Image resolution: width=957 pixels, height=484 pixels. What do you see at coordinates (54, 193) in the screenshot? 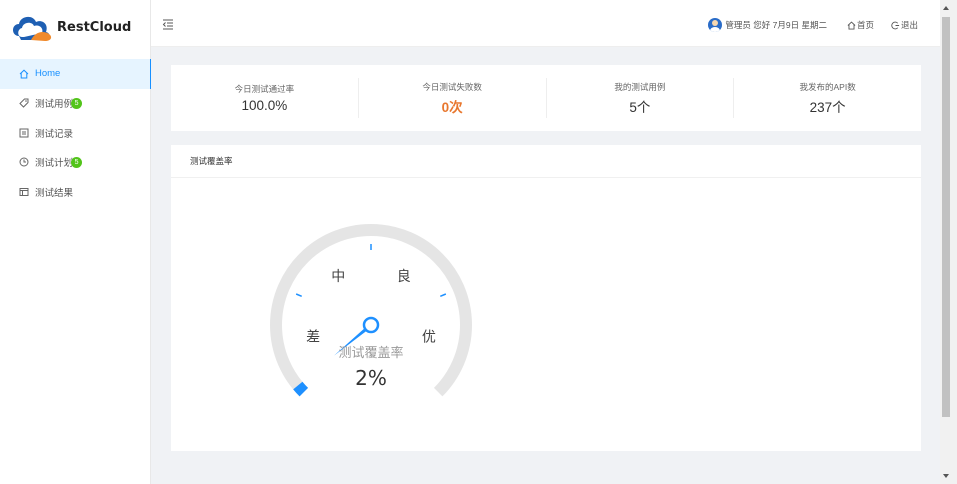
I see `sidebar-item-label: 测试结果` at bounding box center [54, 193].